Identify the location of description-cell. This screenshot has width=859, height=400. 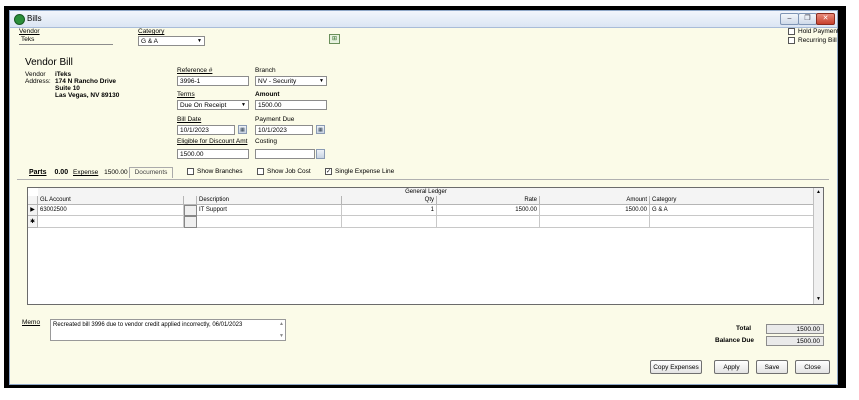
(269, 222).